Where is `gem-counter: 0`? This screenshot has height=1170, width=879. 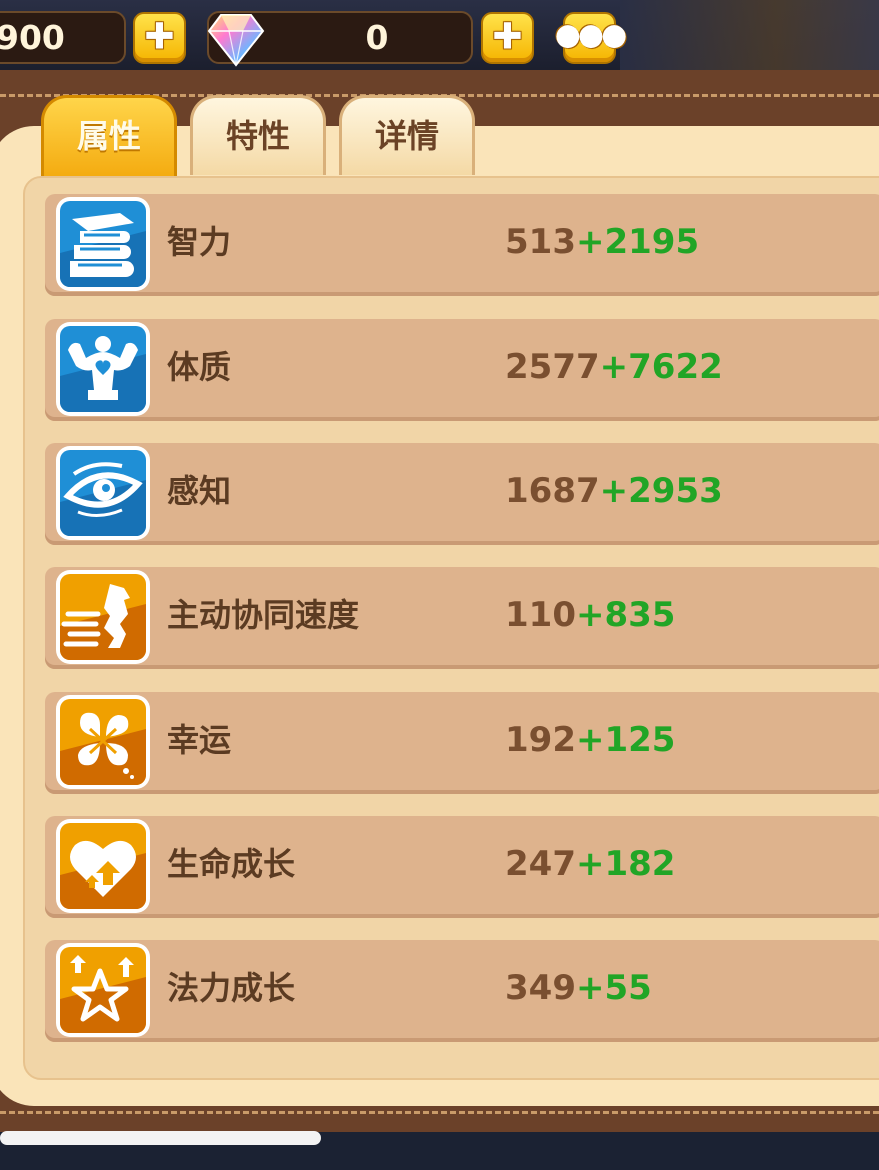
gem-counter: 0 is located at coordinates (340, 39).